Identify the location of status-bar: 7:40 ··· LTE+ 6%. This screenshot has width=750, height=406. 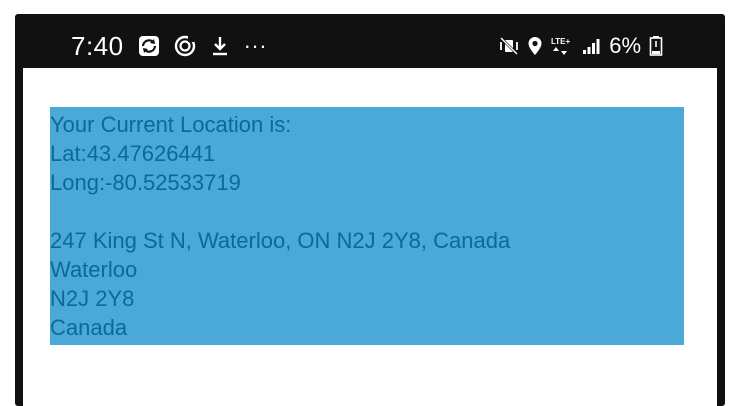
(370, 46).